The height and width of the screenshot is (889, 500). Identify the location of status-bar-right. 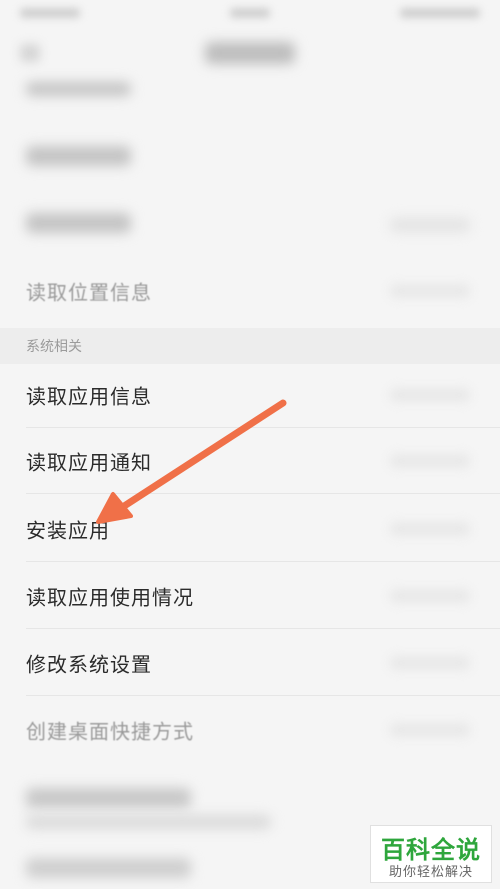
(440, 13).